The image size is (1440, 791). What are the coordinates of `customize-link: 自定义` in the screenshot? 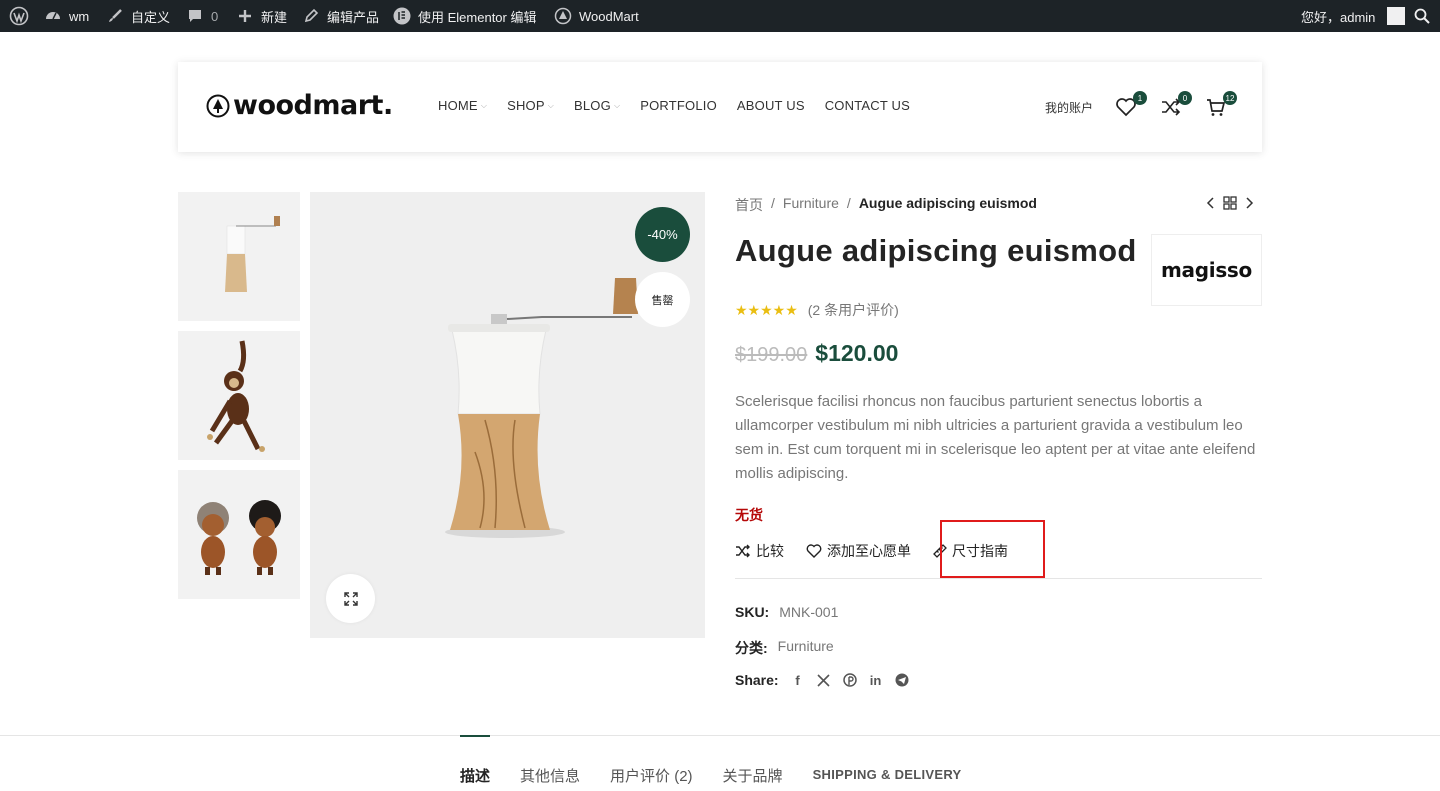 It's located at (137, 16).